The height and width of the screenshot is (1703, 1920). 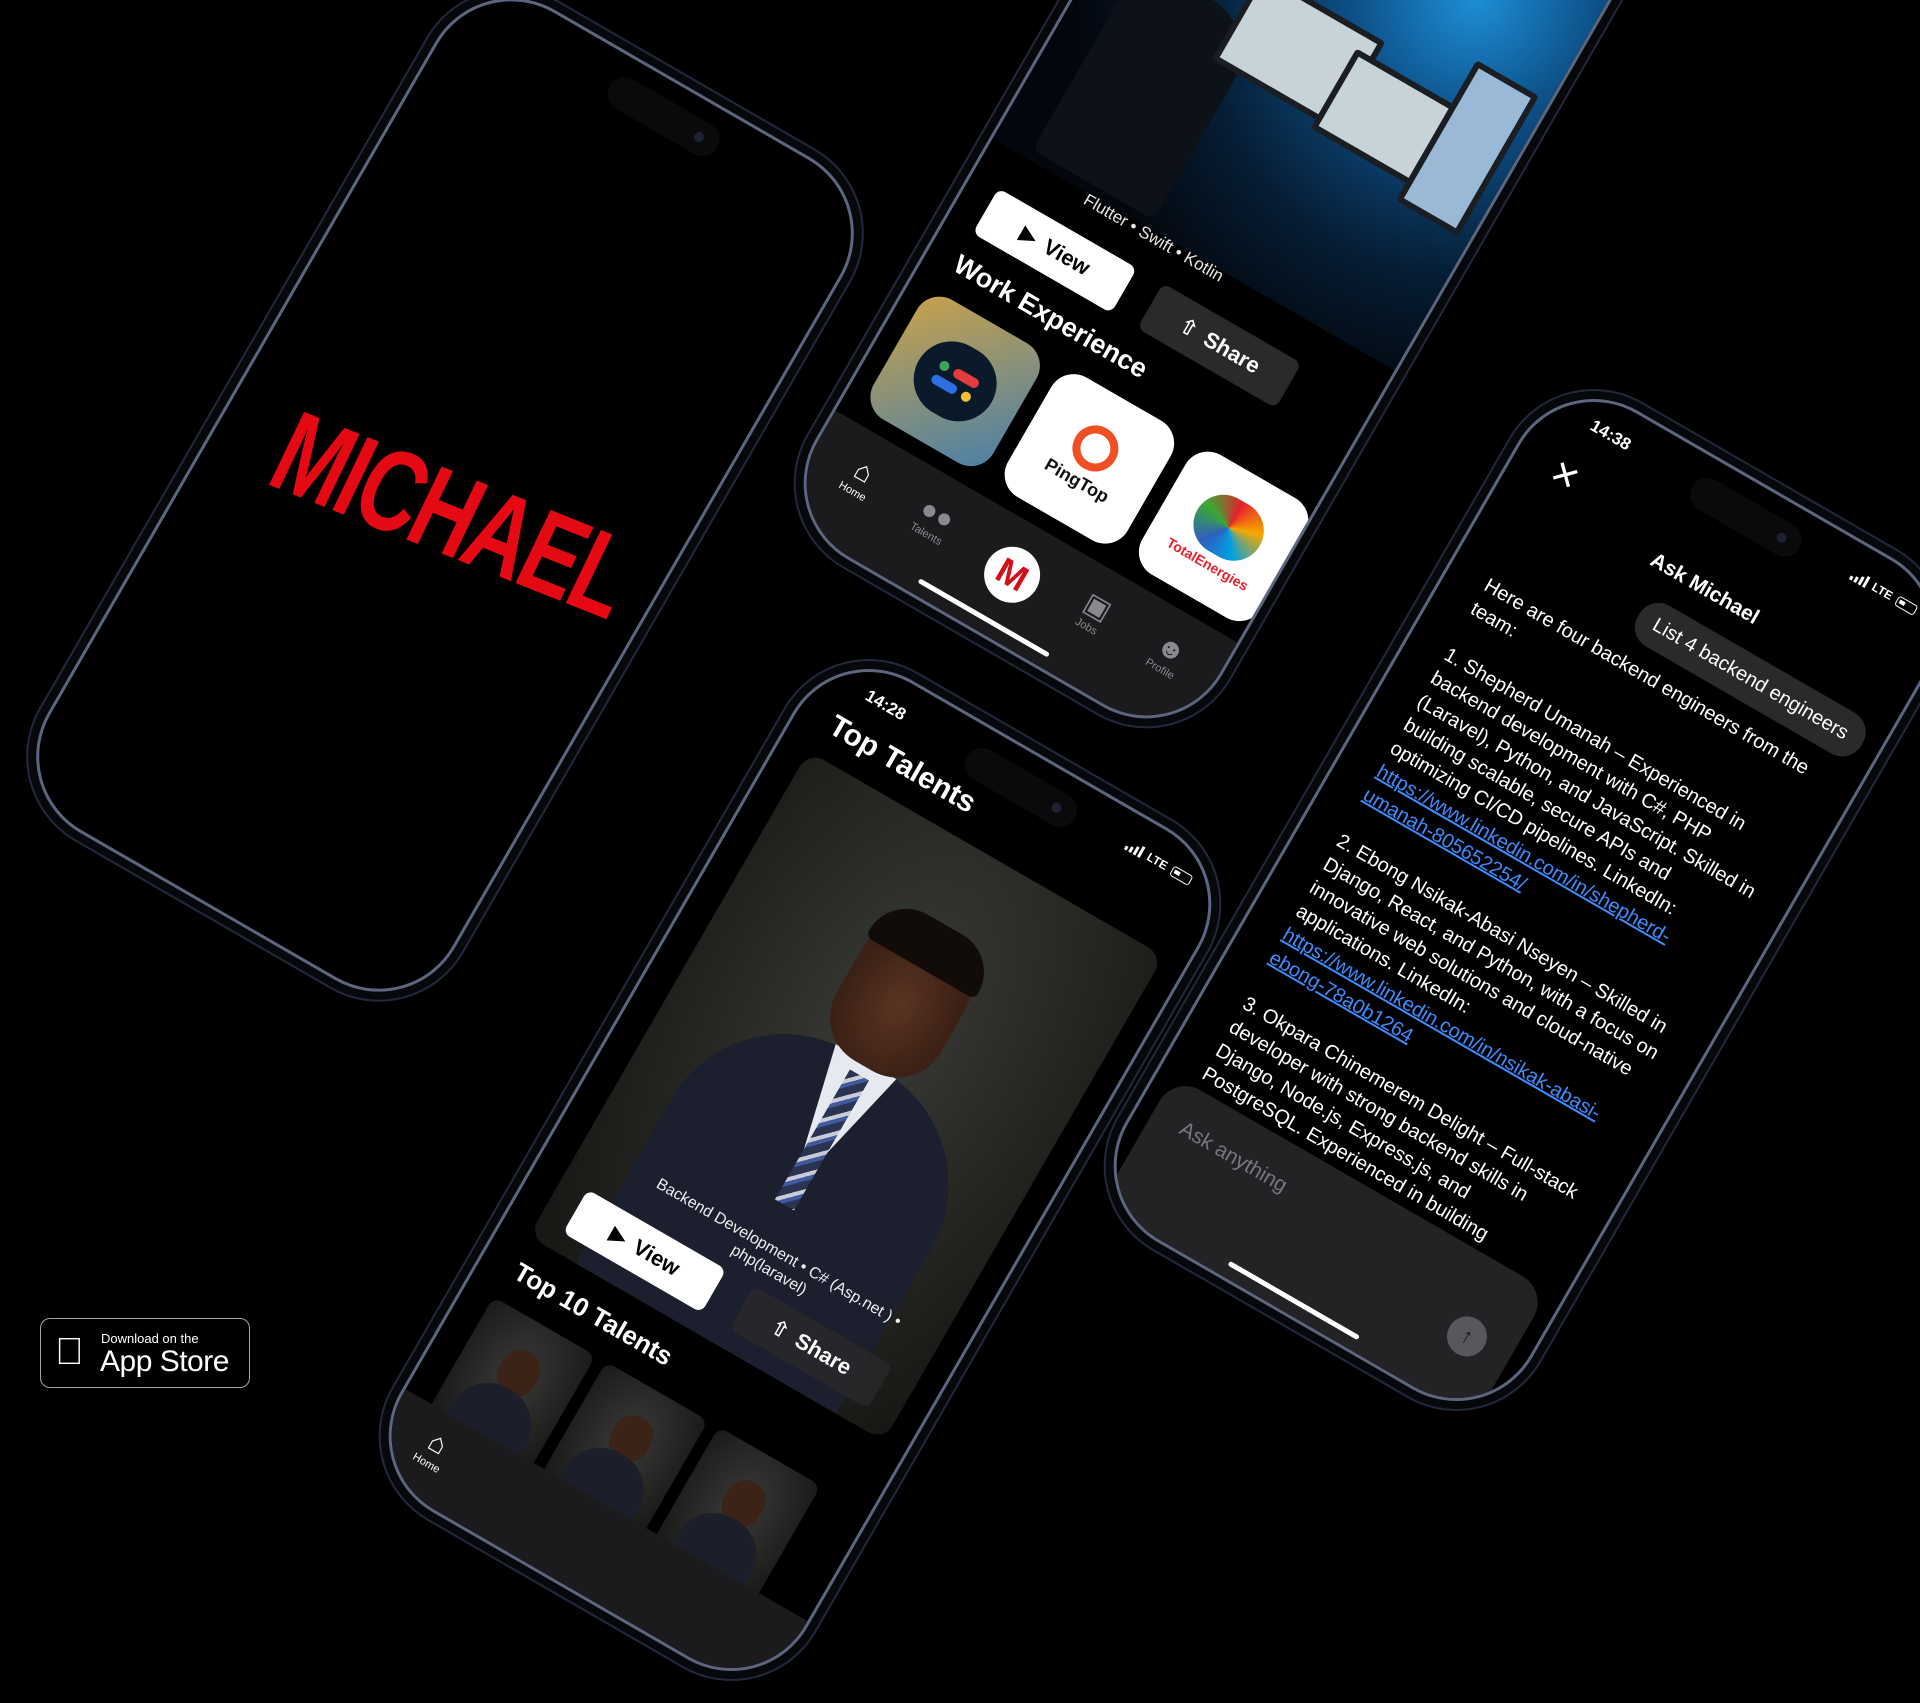 What do you see at coordinates (934, 521) in the screenshot?
I see `tab-talents: ●● Talents` at bounding box center [934, 521].